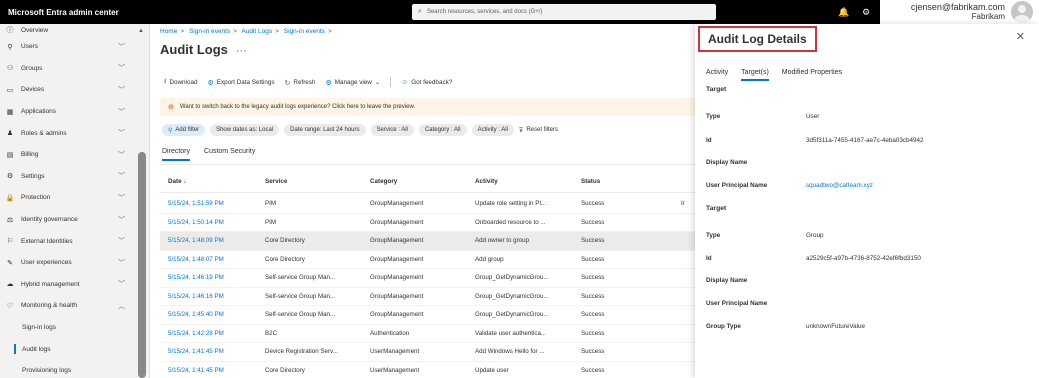  Describe the element at coordinates (180, 82) in the screenshot. I see `download-button: ⭳ Download` at that location.